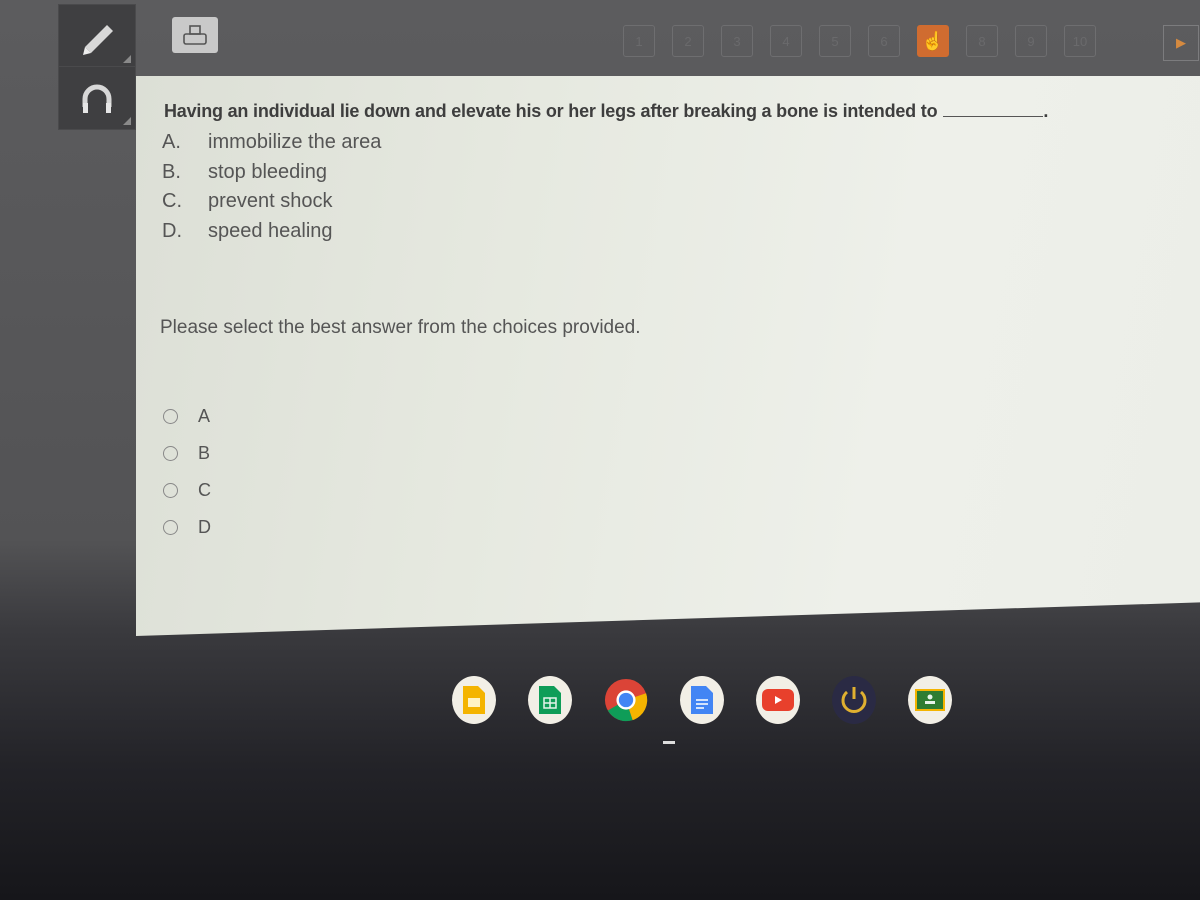 This screenshot has height=900, width=1200. What do you see at coordinates (204, 416) in the screenshot?
I see `radio-label: A` at bounding box center [204, 416].